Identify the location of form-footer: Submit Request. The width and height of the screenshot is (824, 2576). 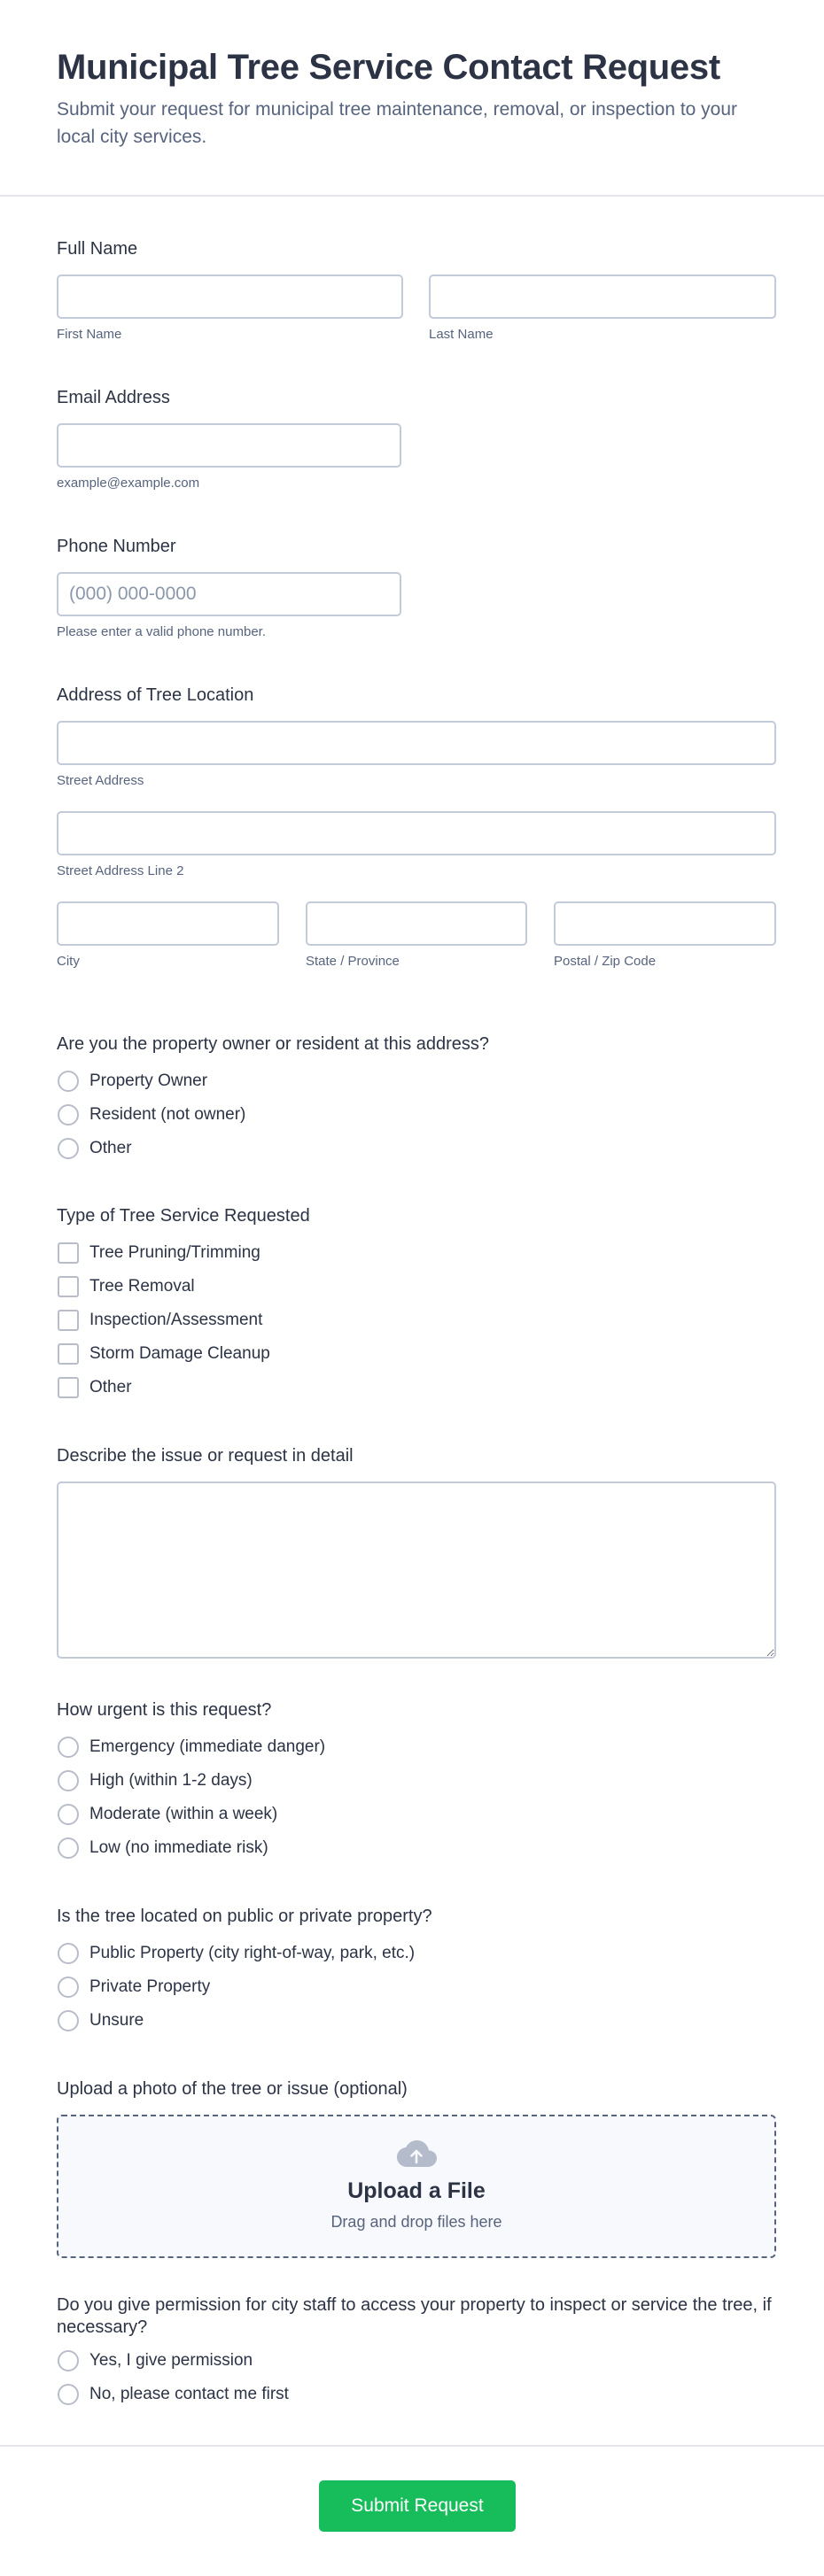
(412, 2510).